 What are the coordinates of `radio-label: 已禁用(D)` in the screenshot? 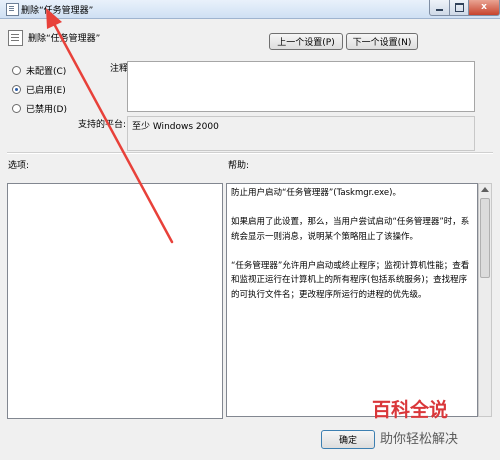 It's located at (46, 110).